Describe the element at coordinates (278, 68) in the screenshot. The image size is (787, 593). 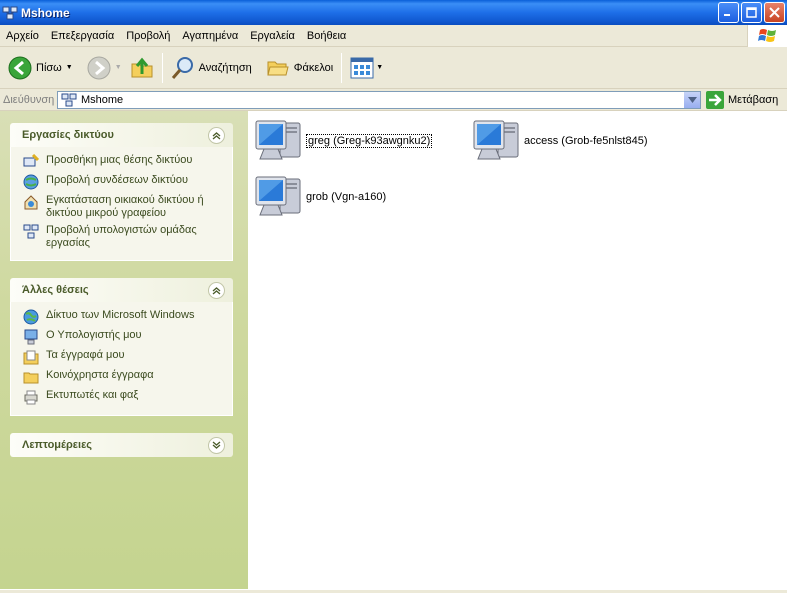
I see `folders-icon` at that location.